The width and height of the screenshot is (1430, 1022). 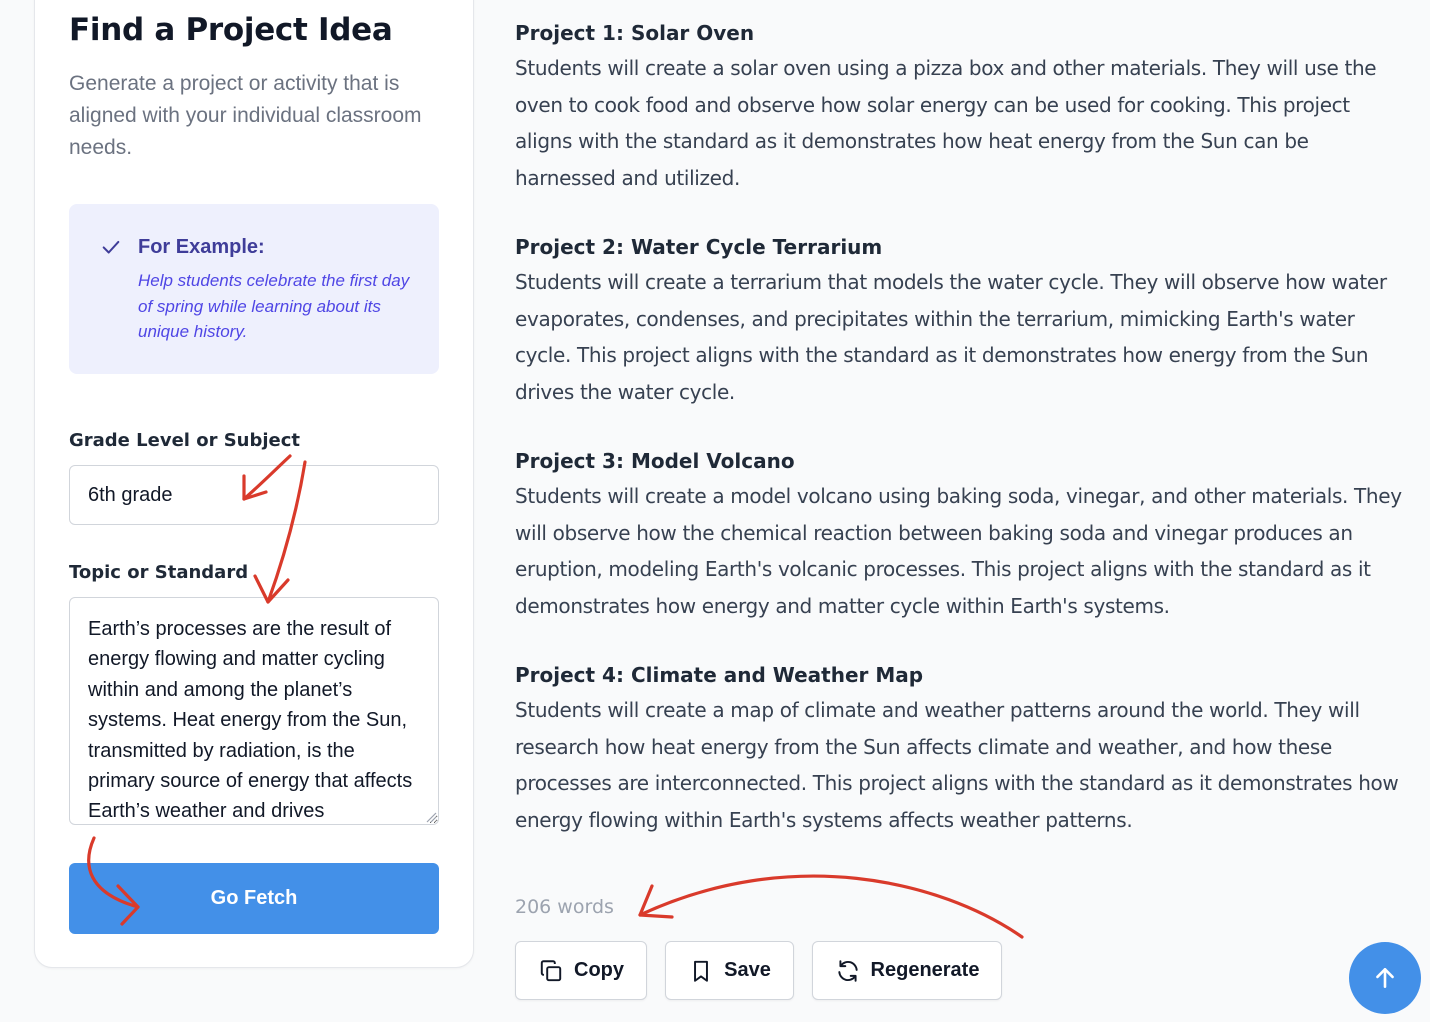 What do you see at coordinates (551, 970) in the screenshot?
I see `copy-icon` at bounding box center [551, 970].